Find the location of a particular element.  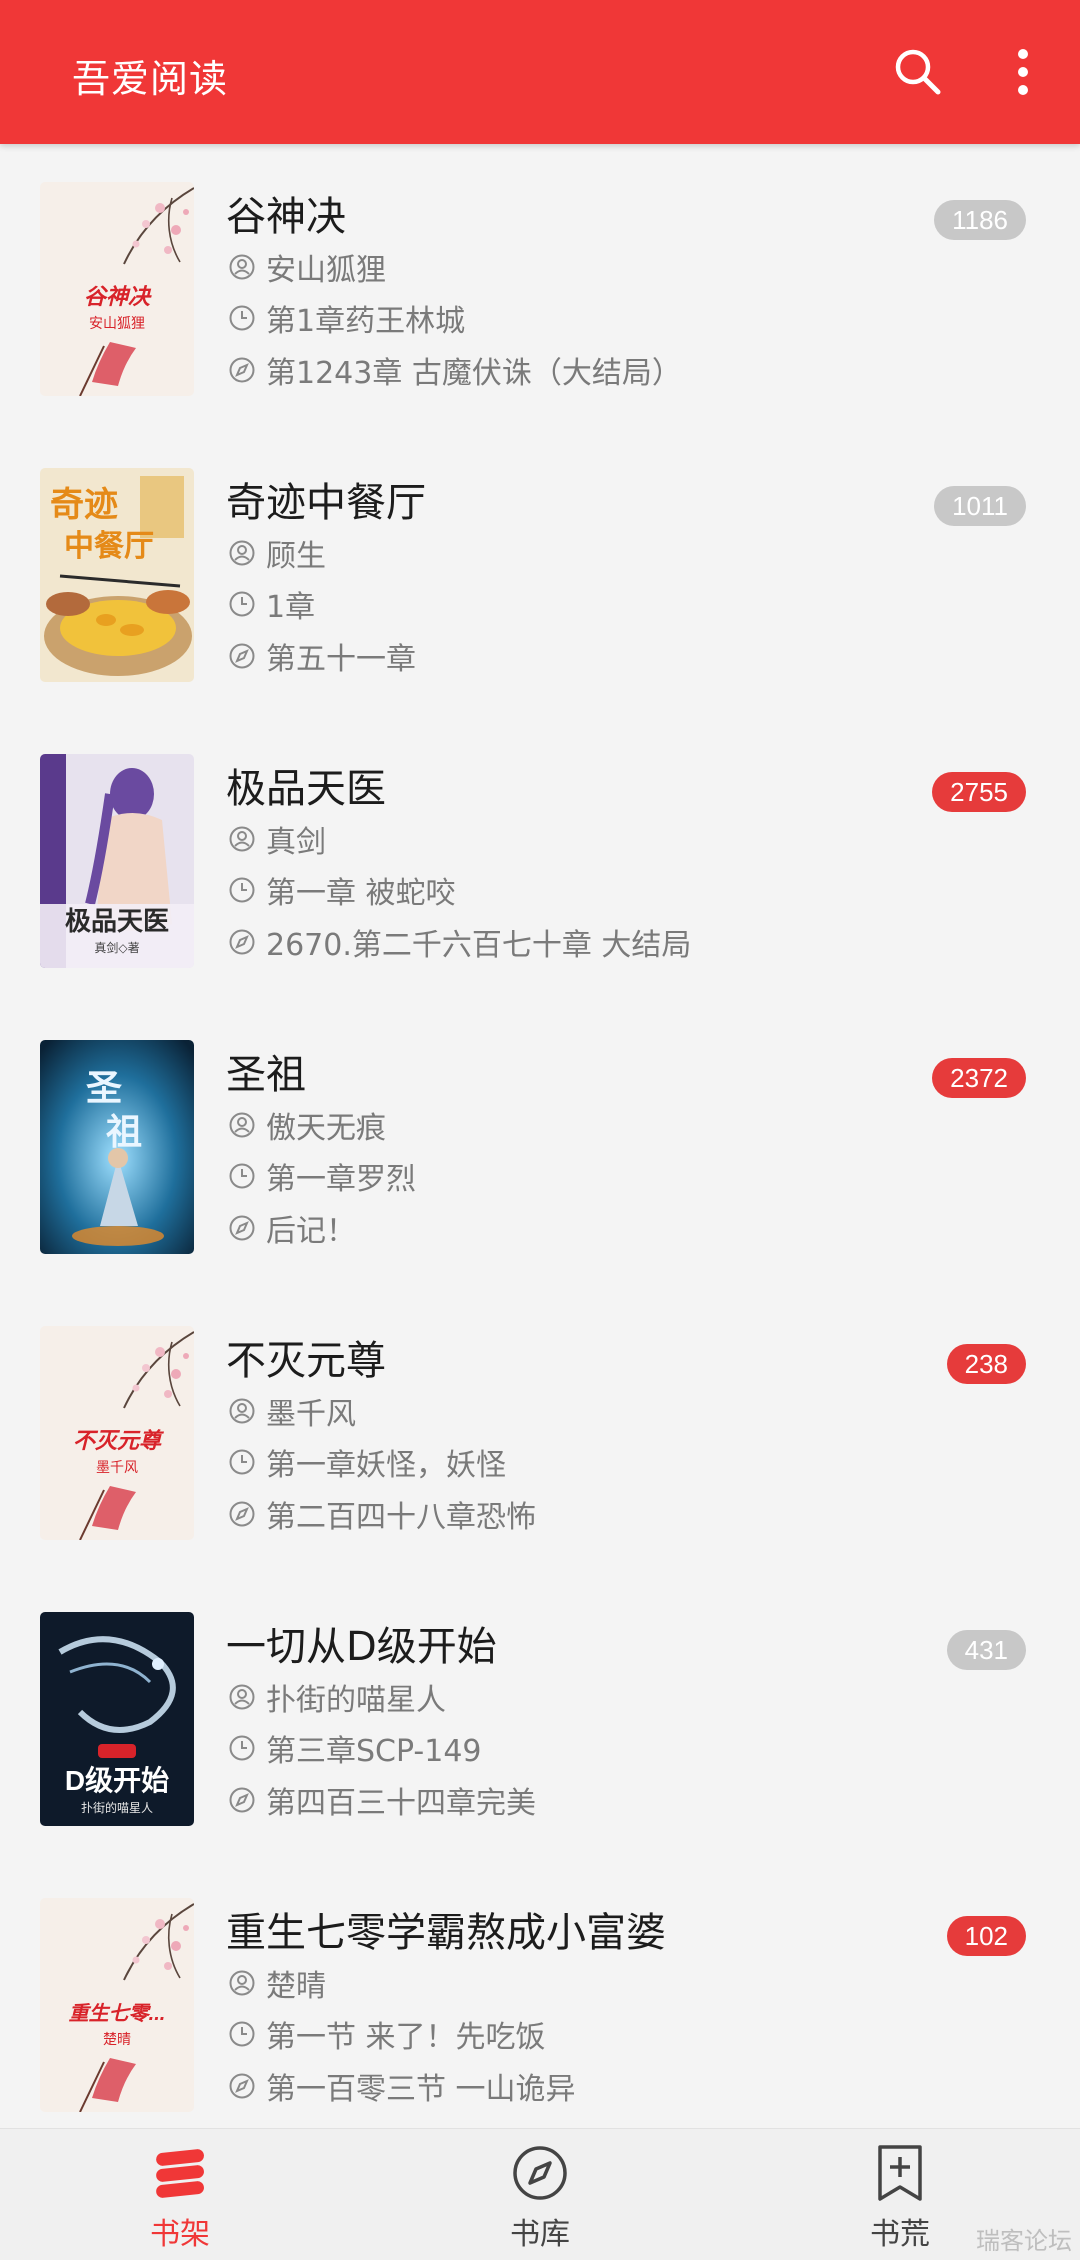

book-title: 不灭元尊 is located at coordinates (306, 1361).